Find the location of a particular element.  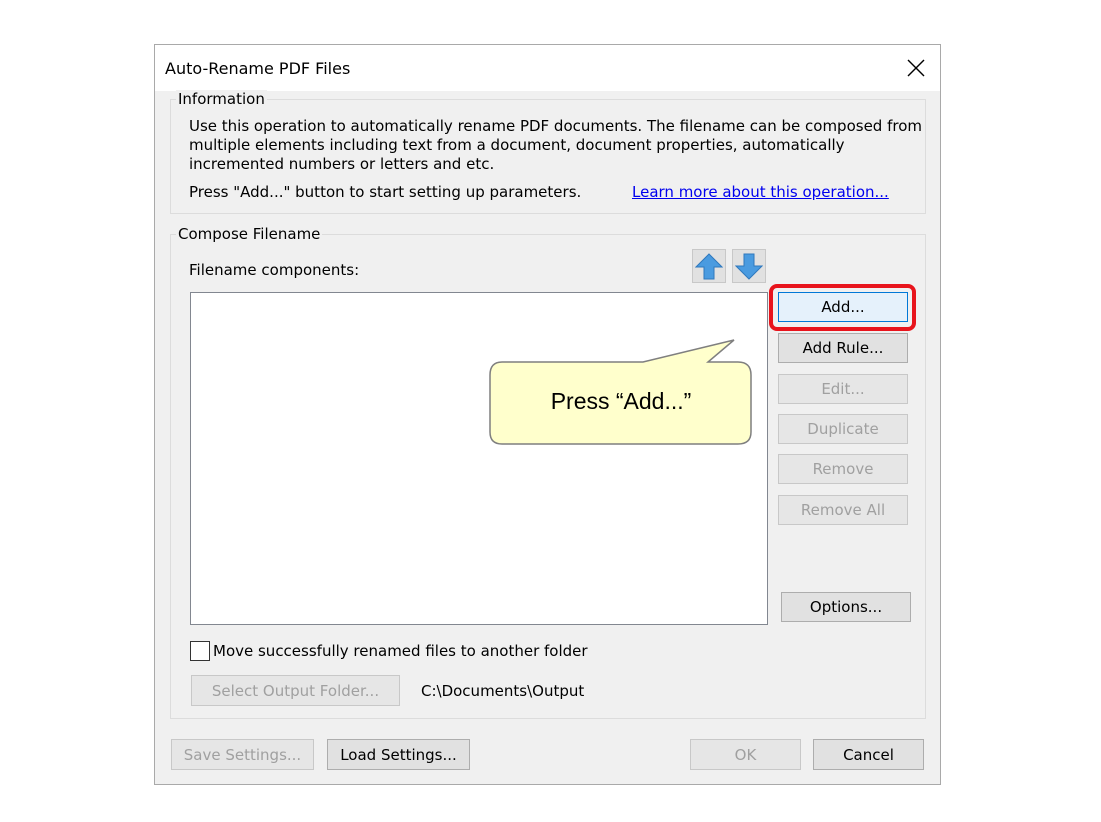

arrow-down-icon is located at coordinates (749, 266).